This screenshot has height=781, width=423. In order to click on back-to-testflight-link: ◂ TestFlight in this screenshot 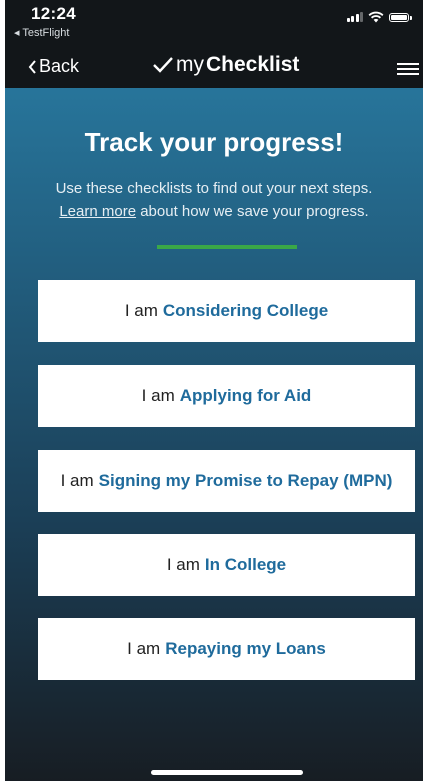, I will do `click(41, 32)`.